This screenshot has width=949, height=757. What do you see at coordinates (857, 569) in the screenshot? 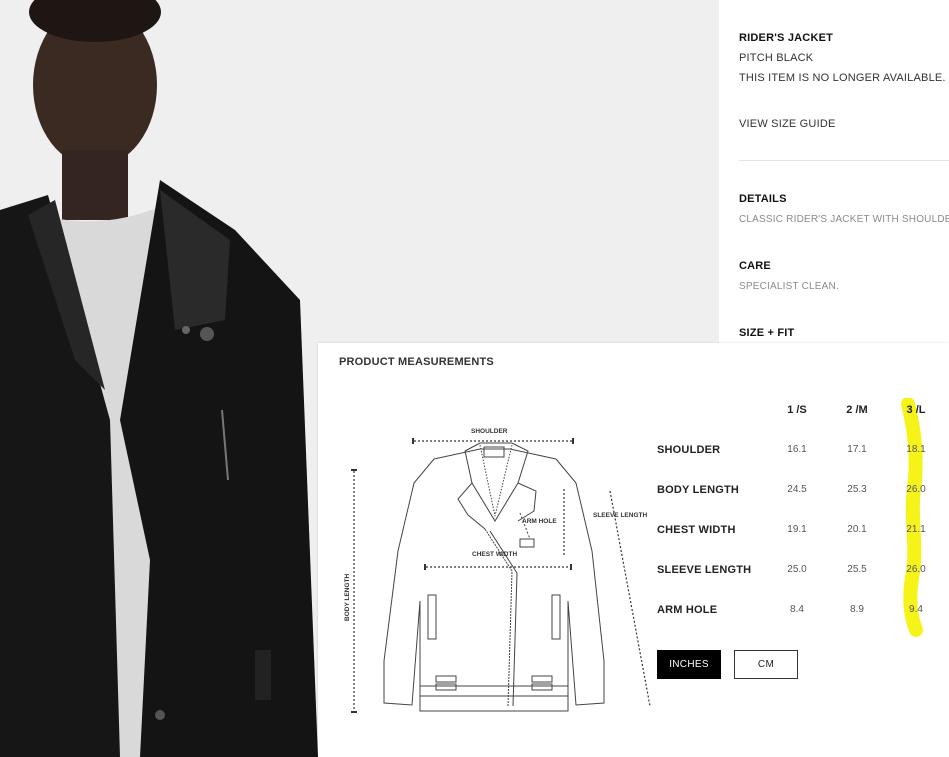
I see `cell-value: 25.5` at bounding box center [857, 569].